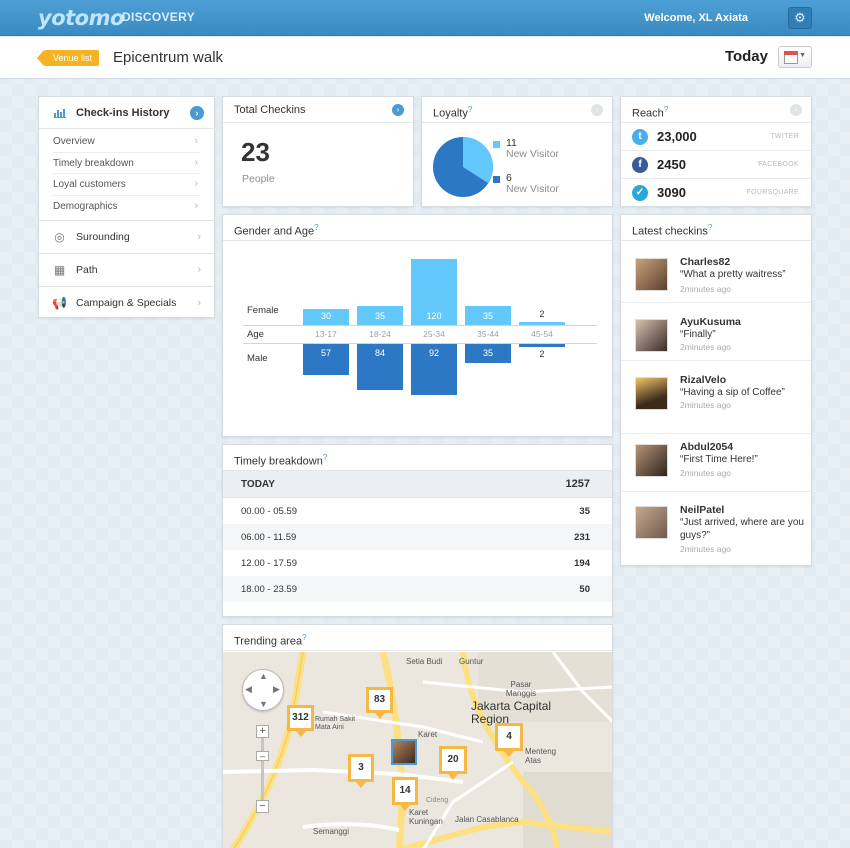 The image size is (850, 848). What do you see at coordinates (263, 704) in the screenshot?
I see `pan-down-icon: ▼` at bounding box center [263, 704].